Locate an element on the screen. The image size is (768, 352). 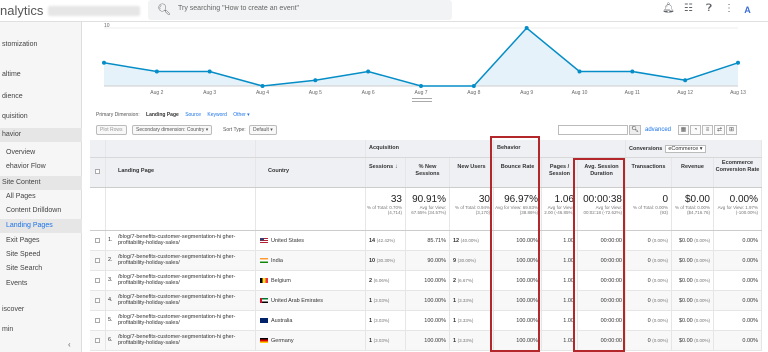
country-link: United Arab Emirates is located at coordinates (297, 301).